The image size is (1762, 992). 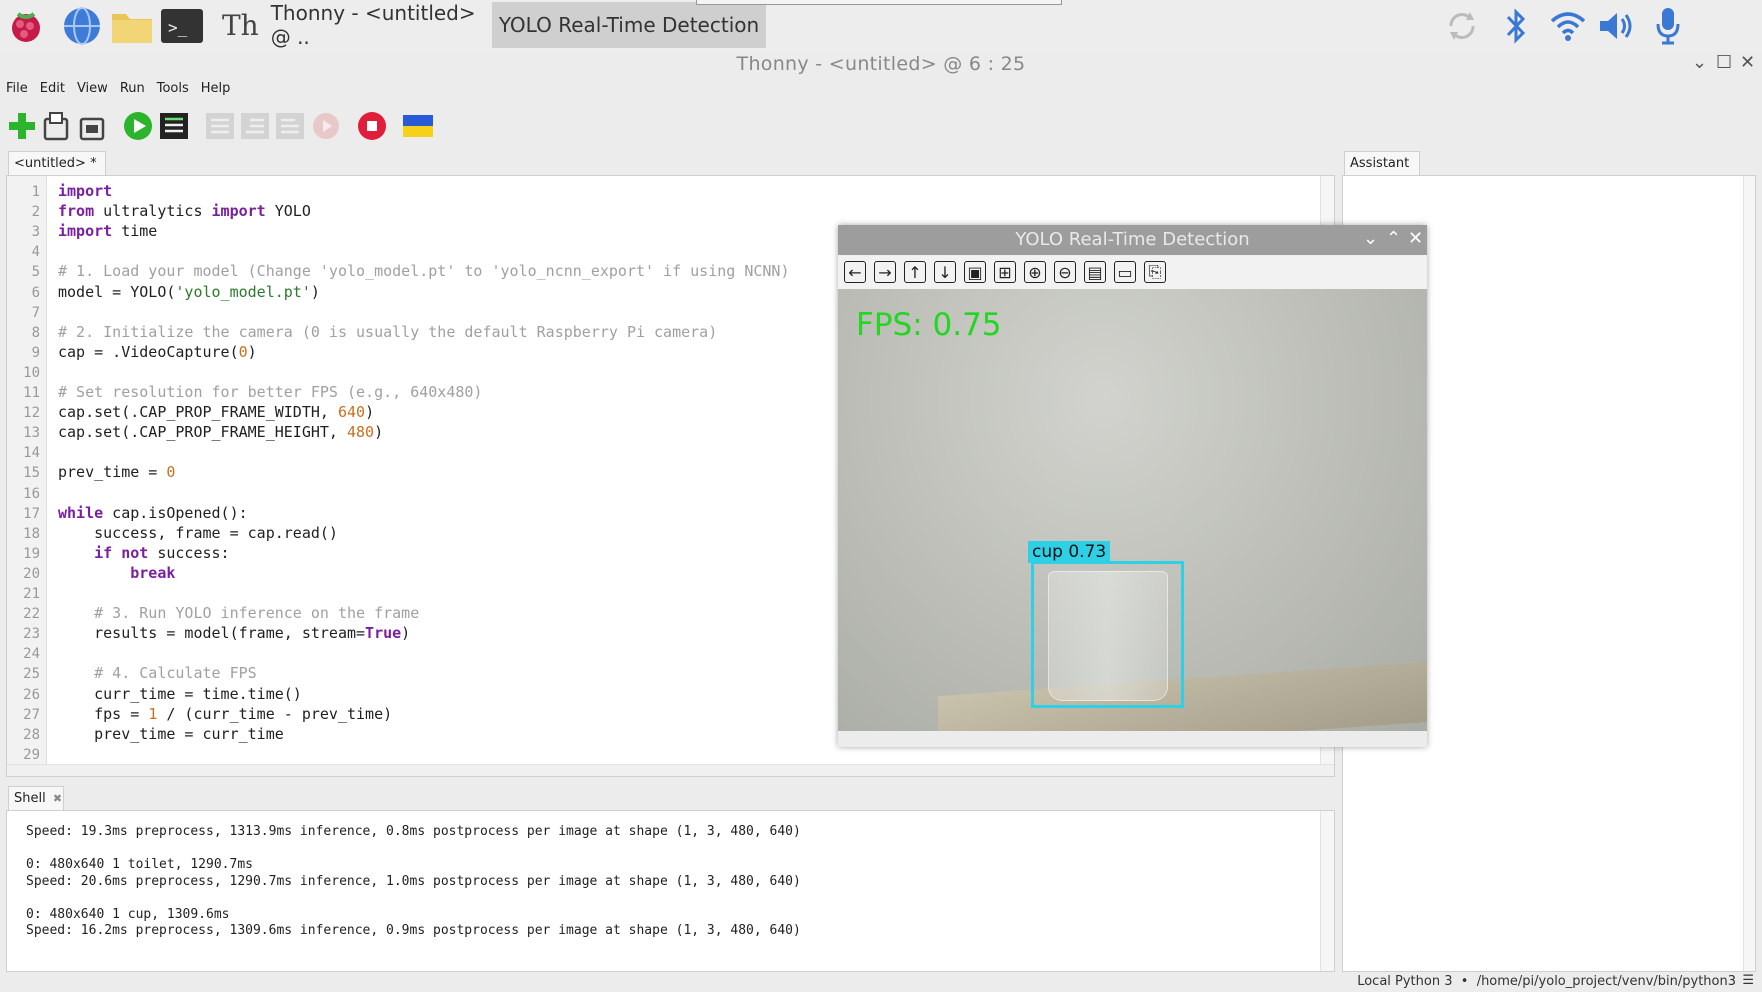 I want to click on toolbar, so click(x=260, y=126).